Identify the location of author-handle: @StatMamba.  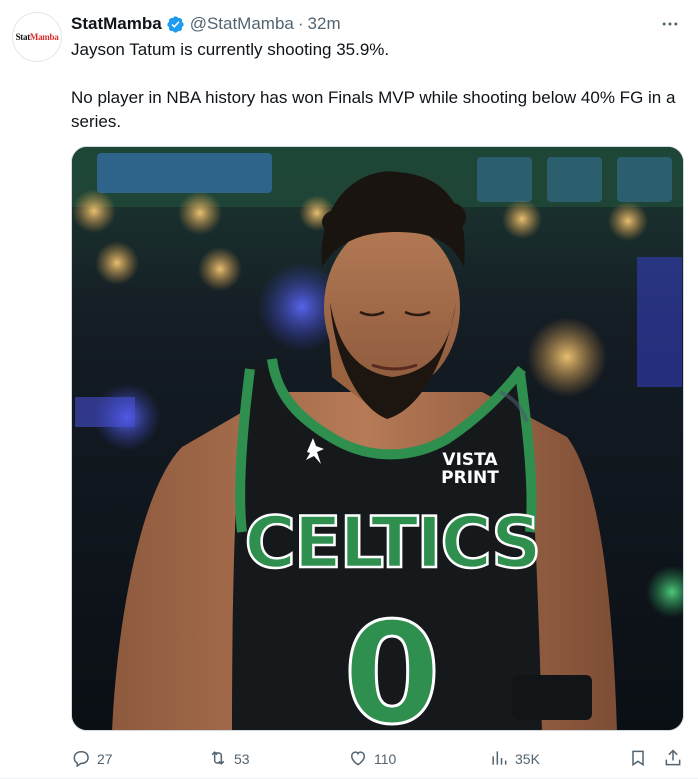
(242, 24).